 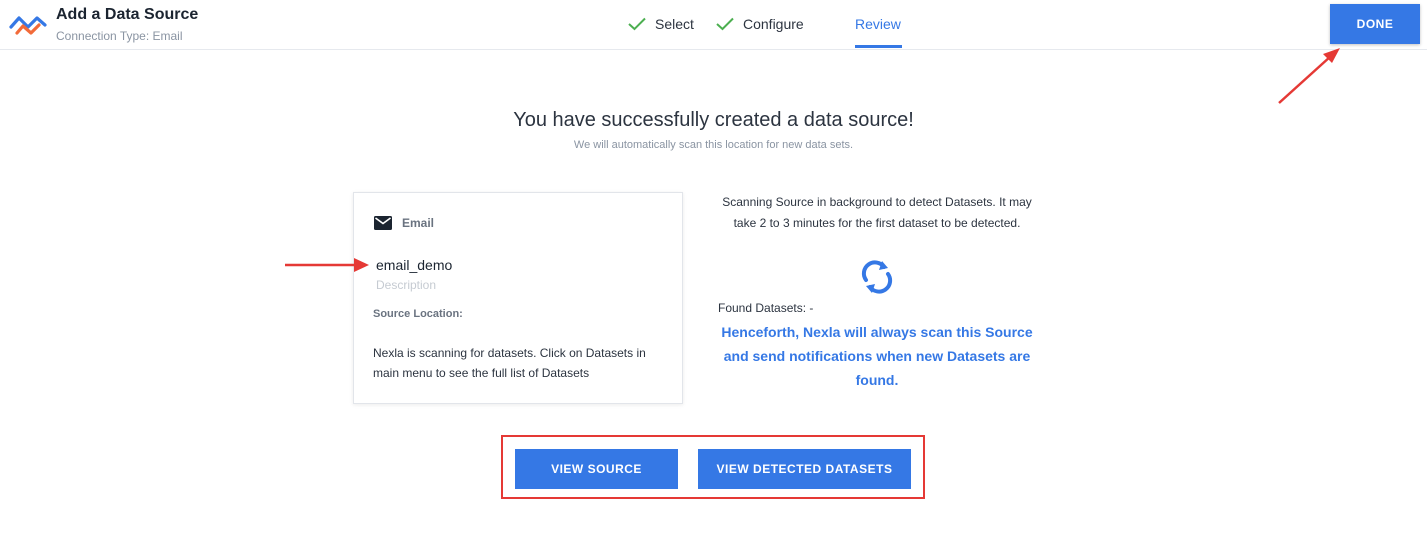 I want to click on step-select-label: Select, so click(x=674, y=24).